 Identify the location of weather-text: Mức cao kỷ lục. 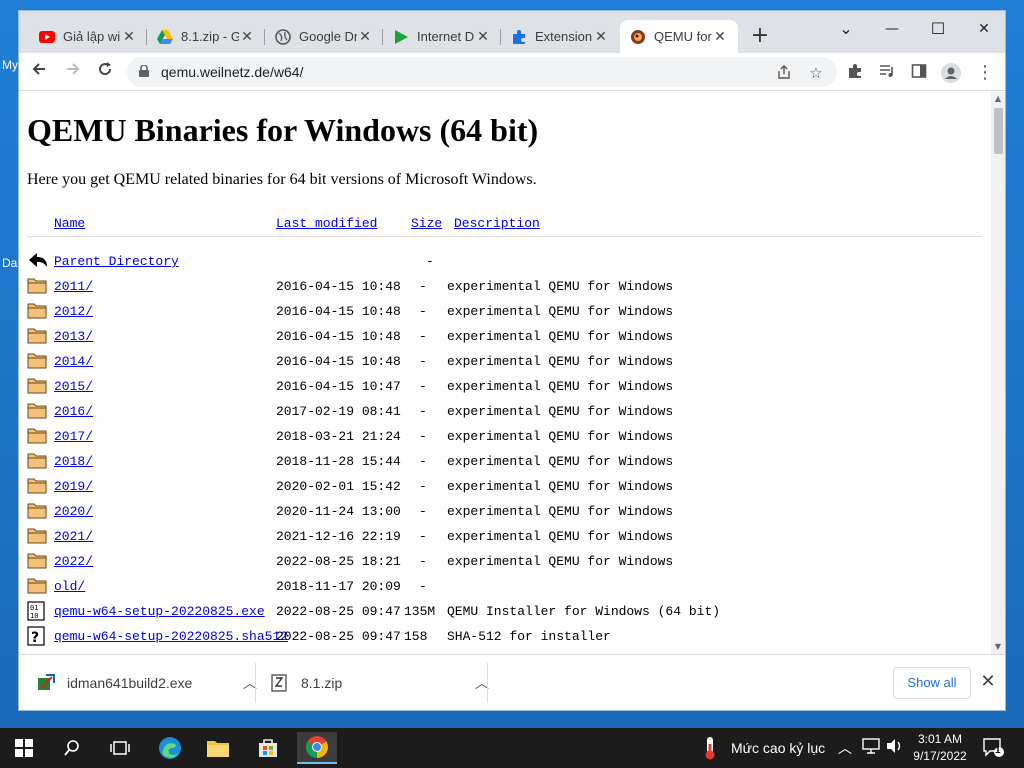
(778, 748).